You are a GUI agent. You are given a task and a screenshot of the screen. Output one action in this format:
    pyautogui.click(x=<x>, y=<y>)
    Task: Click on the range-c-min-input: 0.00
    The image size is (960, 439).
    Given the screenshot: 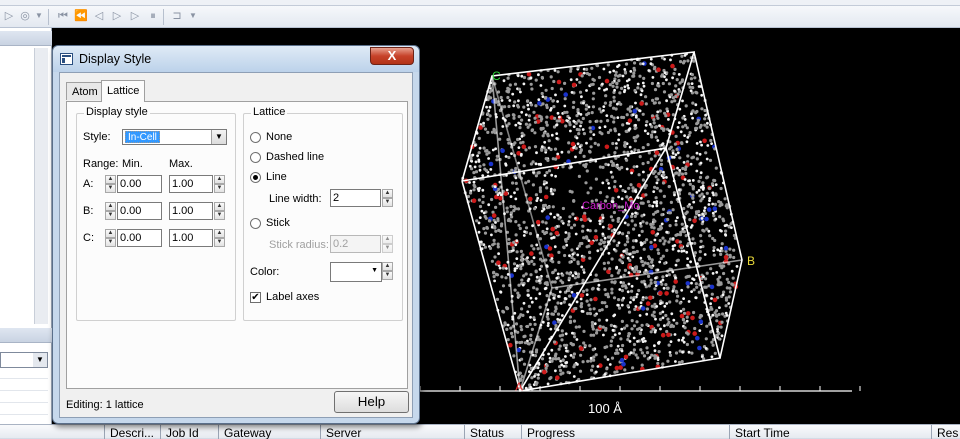 What is the action you would take?
    pyautogui.click(x=139, y=238)
    